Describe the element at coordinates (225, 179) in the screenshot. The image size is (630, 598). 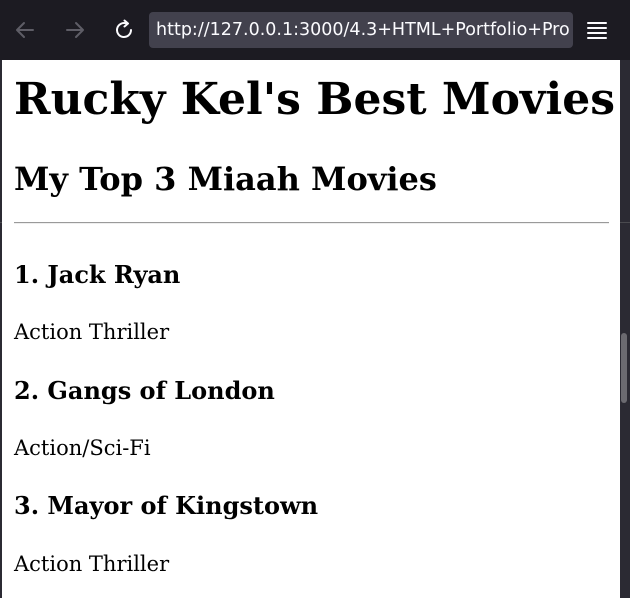
I see `page-subtitle: My Top 3 Miaah Movies` at that location.